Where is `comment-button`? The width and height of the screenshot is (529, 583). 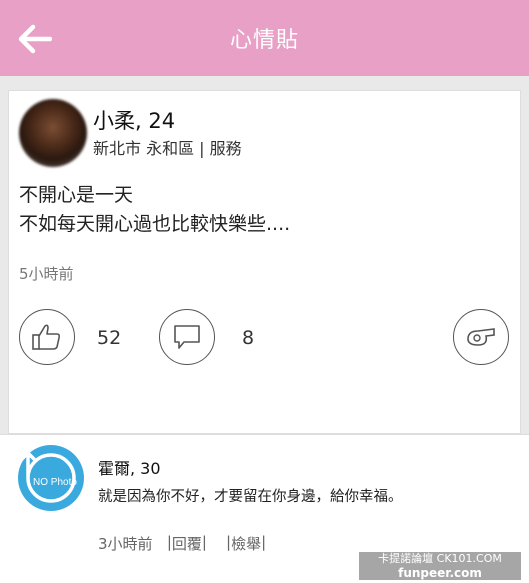
comment-button is located at coordinates (187, 337).